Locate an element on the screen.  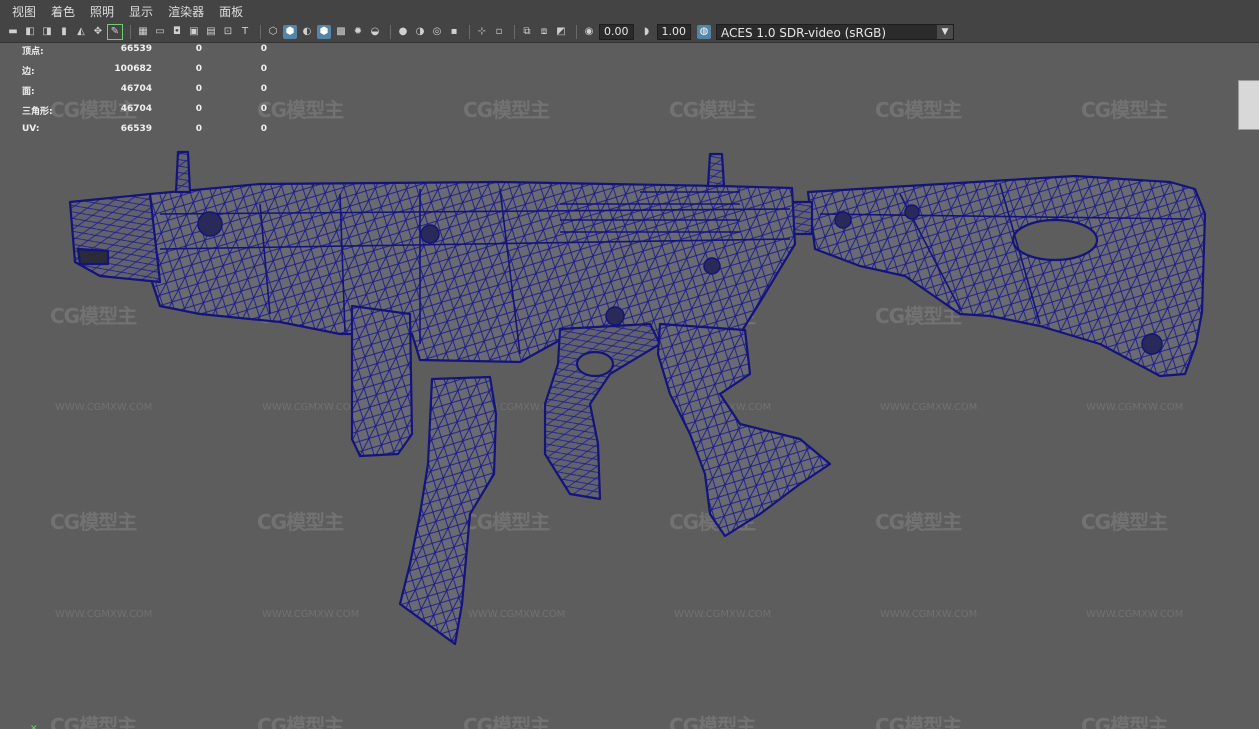
two-d-pan-icon: ✥ is located at coordinates (98, 32).